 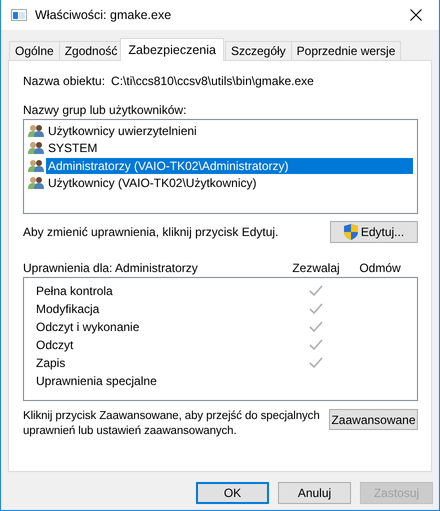 What do you see at coordinates (258, 50) in the screenshot?
I see `tab: Szczegóły` at bounding box center [258, 50].